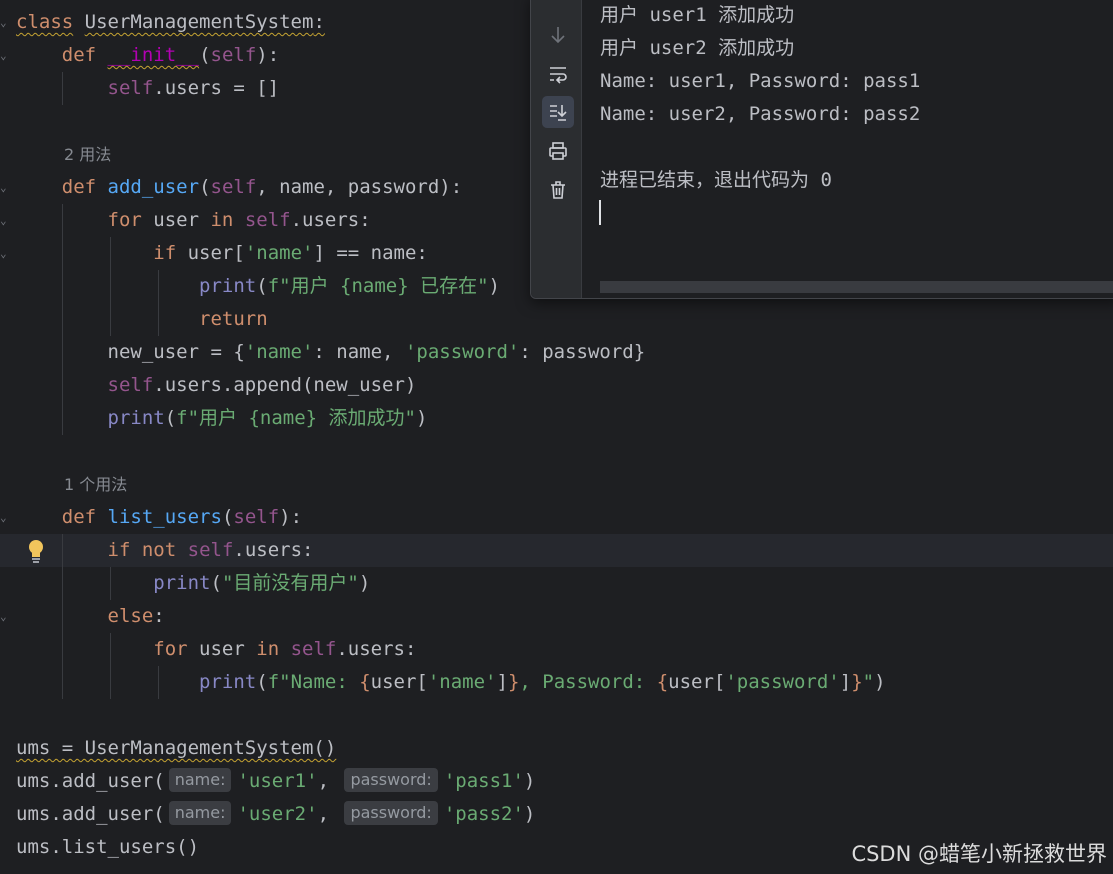 The height and width of the screenshot is (874, 1113). I want to click on string-literal: 'user1', so click(277, 781).